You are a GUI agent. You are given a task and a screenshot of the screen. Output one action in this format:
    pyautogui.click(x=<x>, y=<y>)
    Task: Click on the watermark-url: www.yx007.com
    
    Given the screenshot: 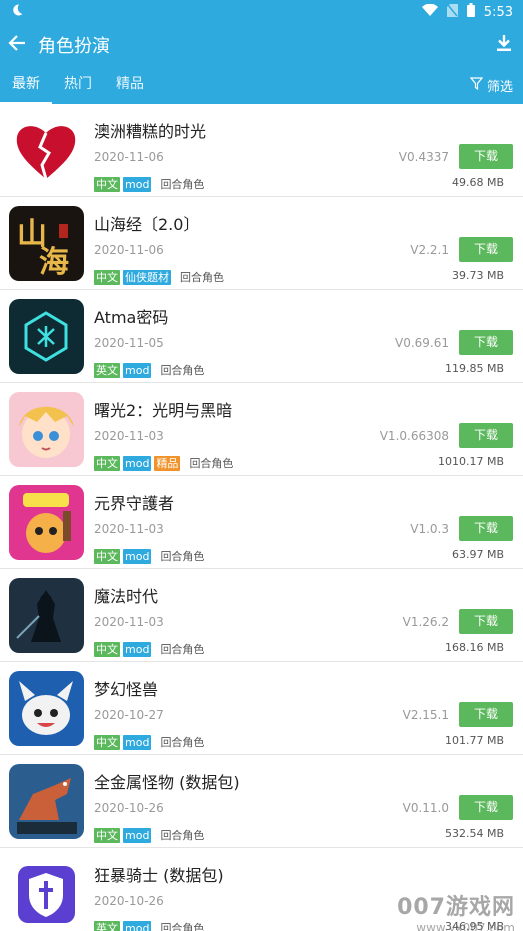 What is the action you would take?
    pyautogui.click(x=465, y=926)
    